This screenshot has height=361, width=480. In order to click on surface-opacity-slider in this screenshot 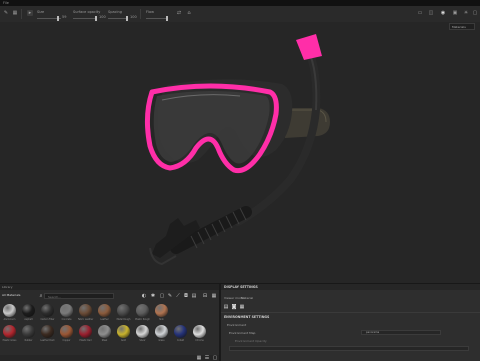, I will do `click(85, 18)`.